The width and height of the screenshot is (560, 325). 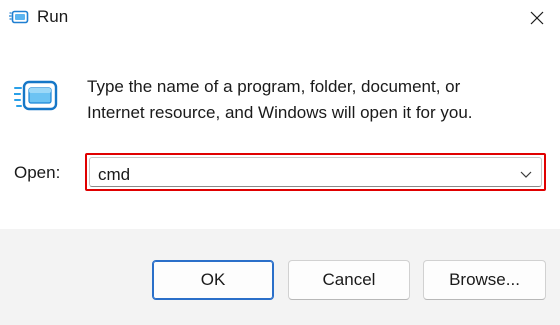 I want to click on run-dialog-icon, so click(x=36, y=95).